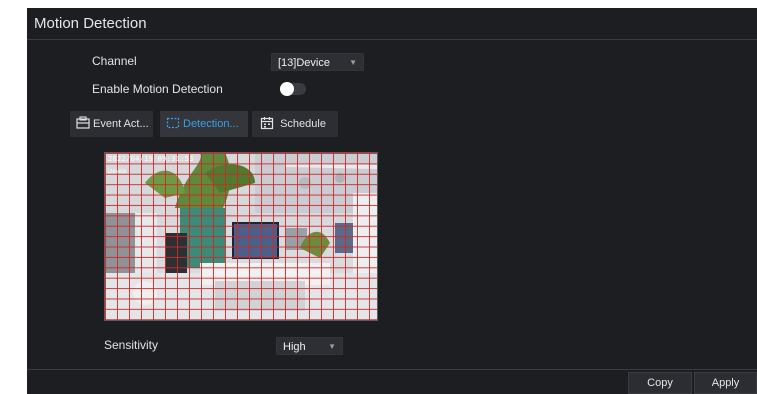 Image resolution: width=757 pixels, height=394 pixels. What do you see at coordinates (303, 124) in the screenshot?
I see `tab-schedule-label: Schedule` at bounding box center [303, 124].